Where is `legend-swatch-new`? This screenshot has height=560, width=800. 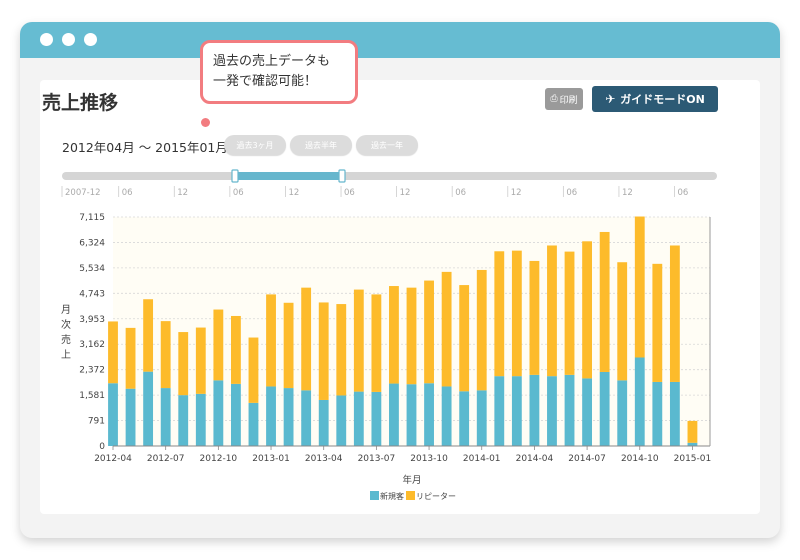
legend-swatch-new is located at coordinates (374, 495).